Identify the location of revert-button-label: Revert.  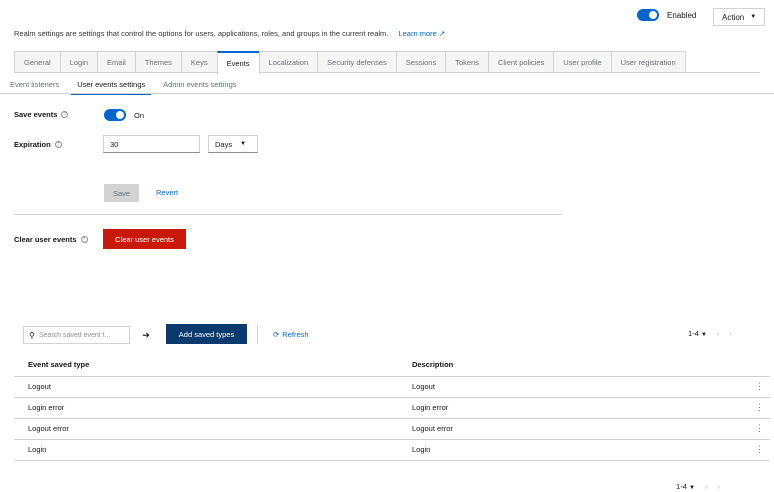
(167, 192).